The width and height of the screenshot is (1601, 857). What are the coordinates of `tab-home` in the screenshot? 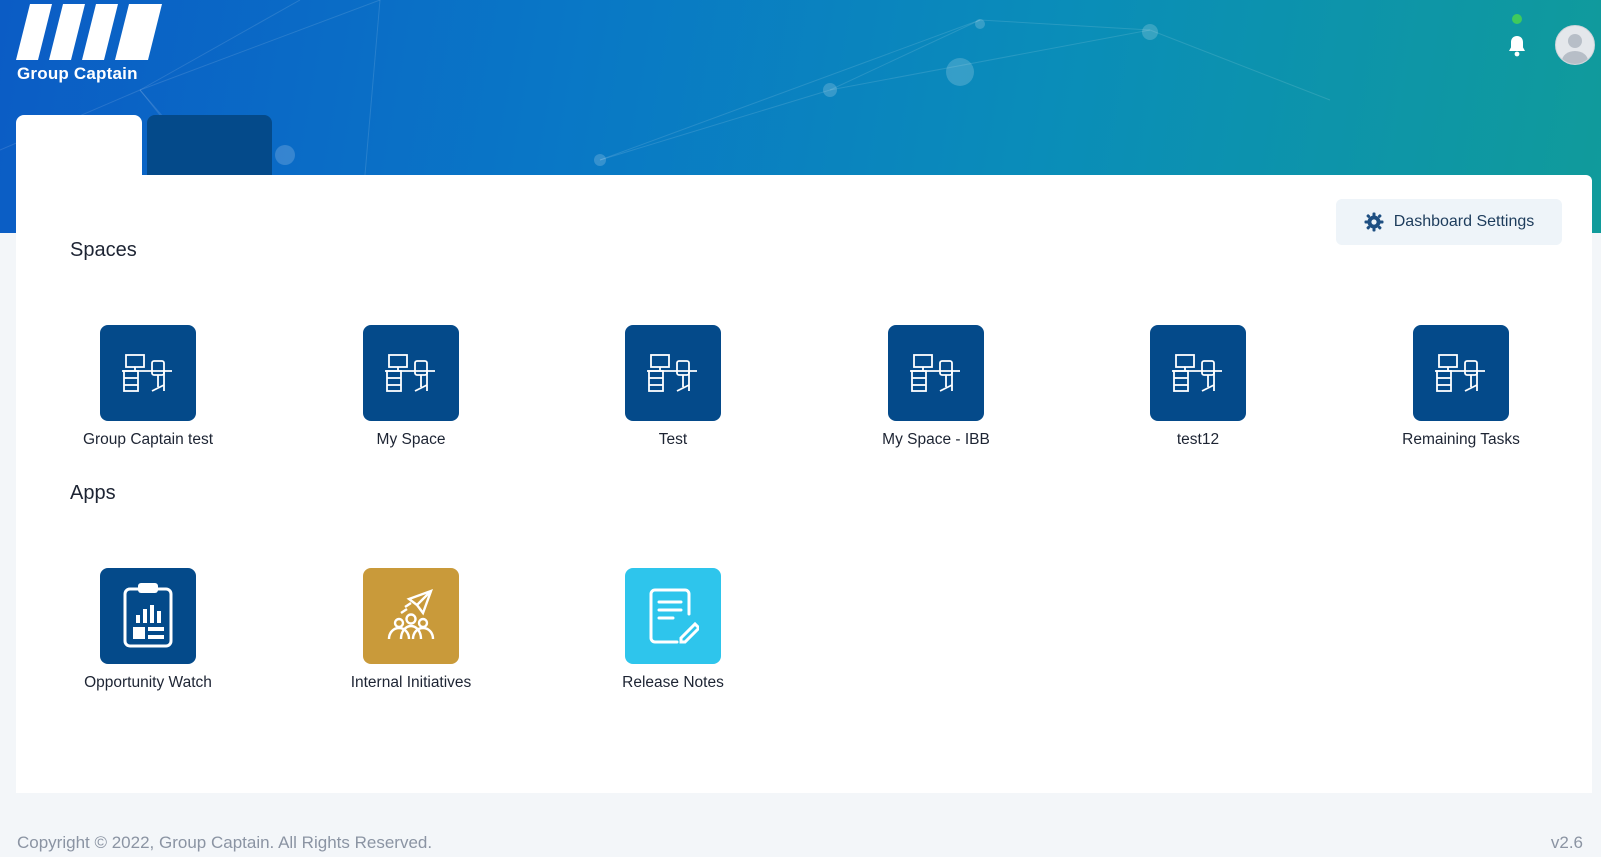 It's located at (79, 145).